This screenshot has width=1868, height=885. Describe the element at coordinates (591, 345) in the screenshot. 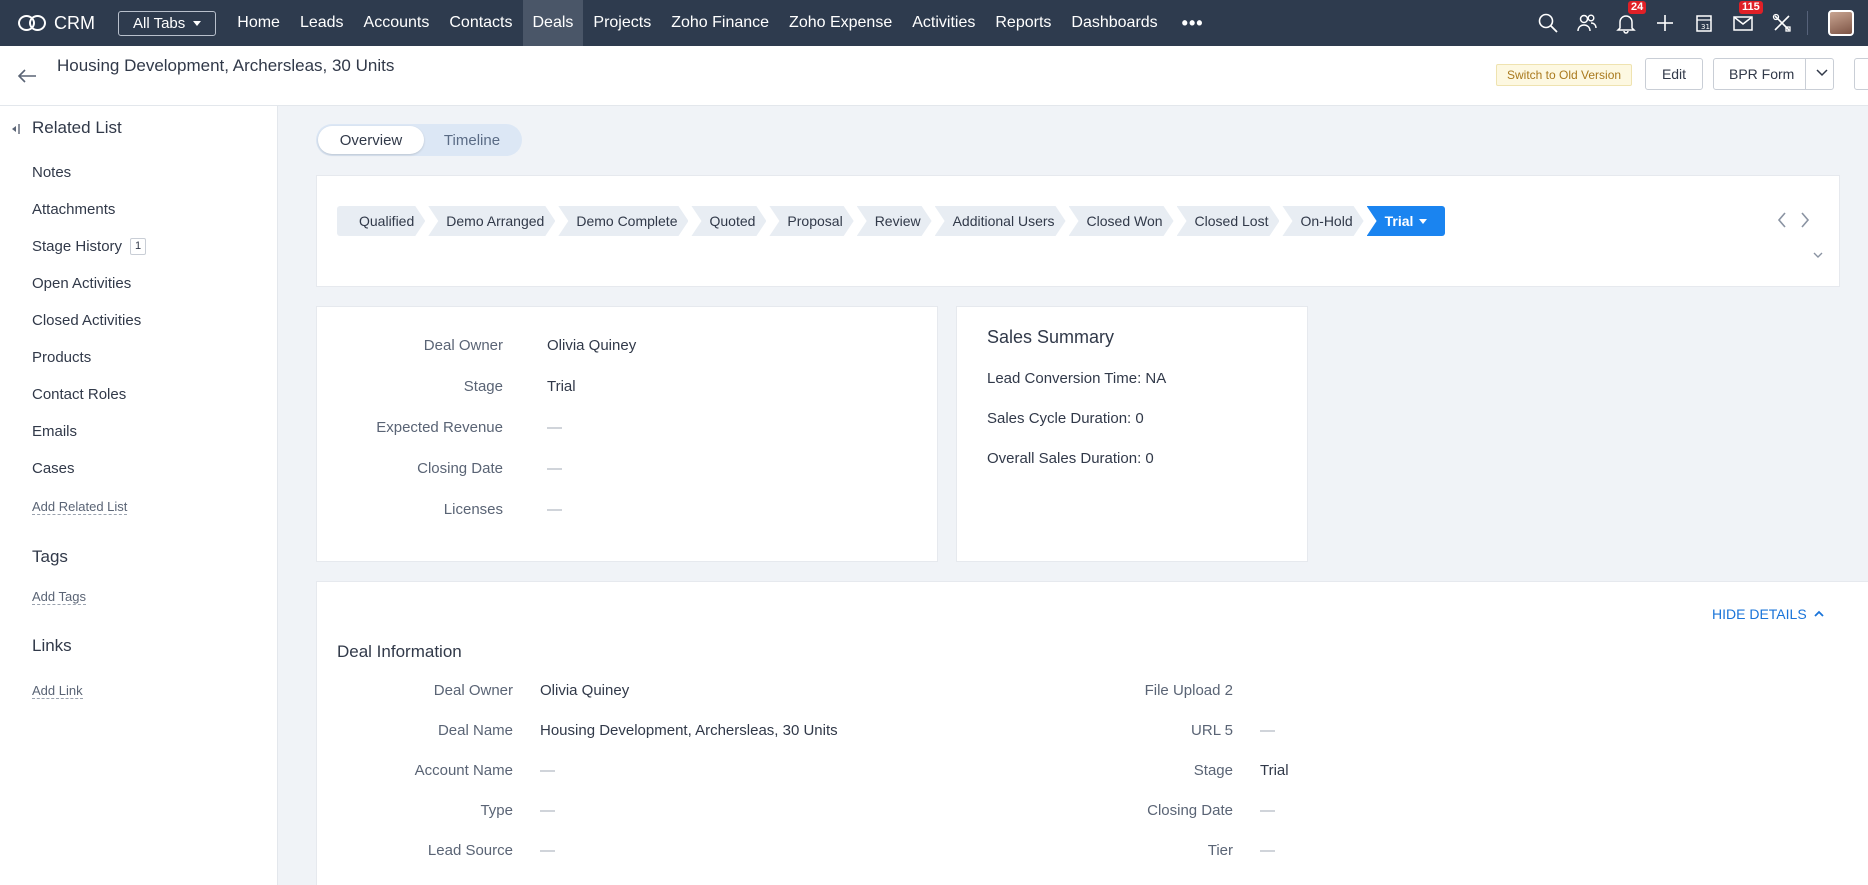

I see `field-value-deal-owner: Olivia Quiney` at that location.